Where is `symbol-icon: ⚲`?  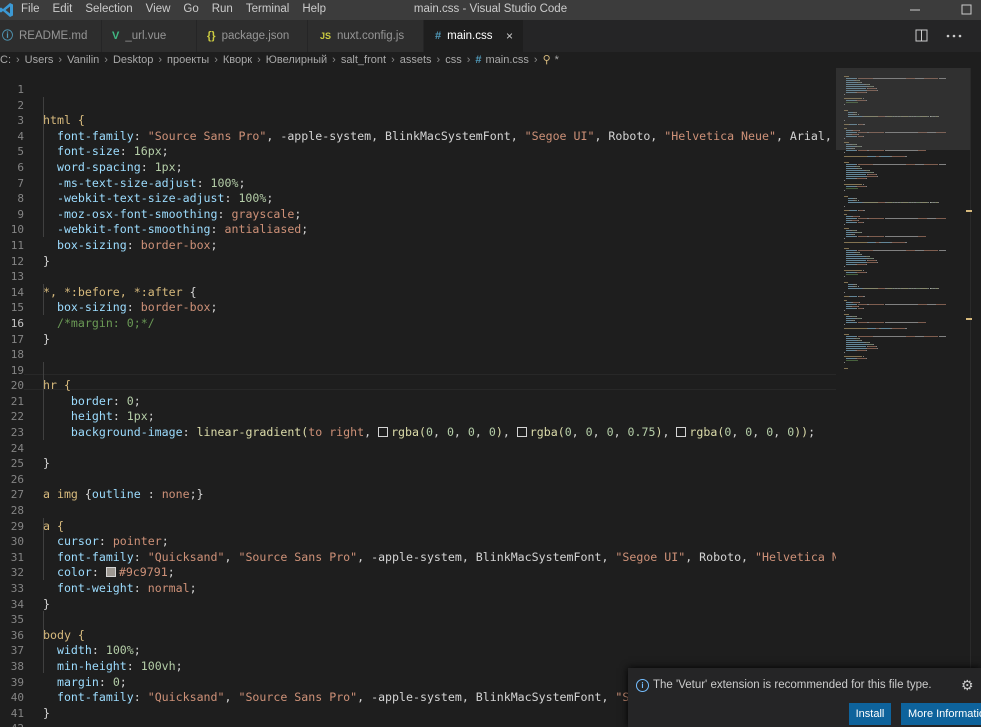
symbol-icon: ⚲ is located at coordinates (546, 60).